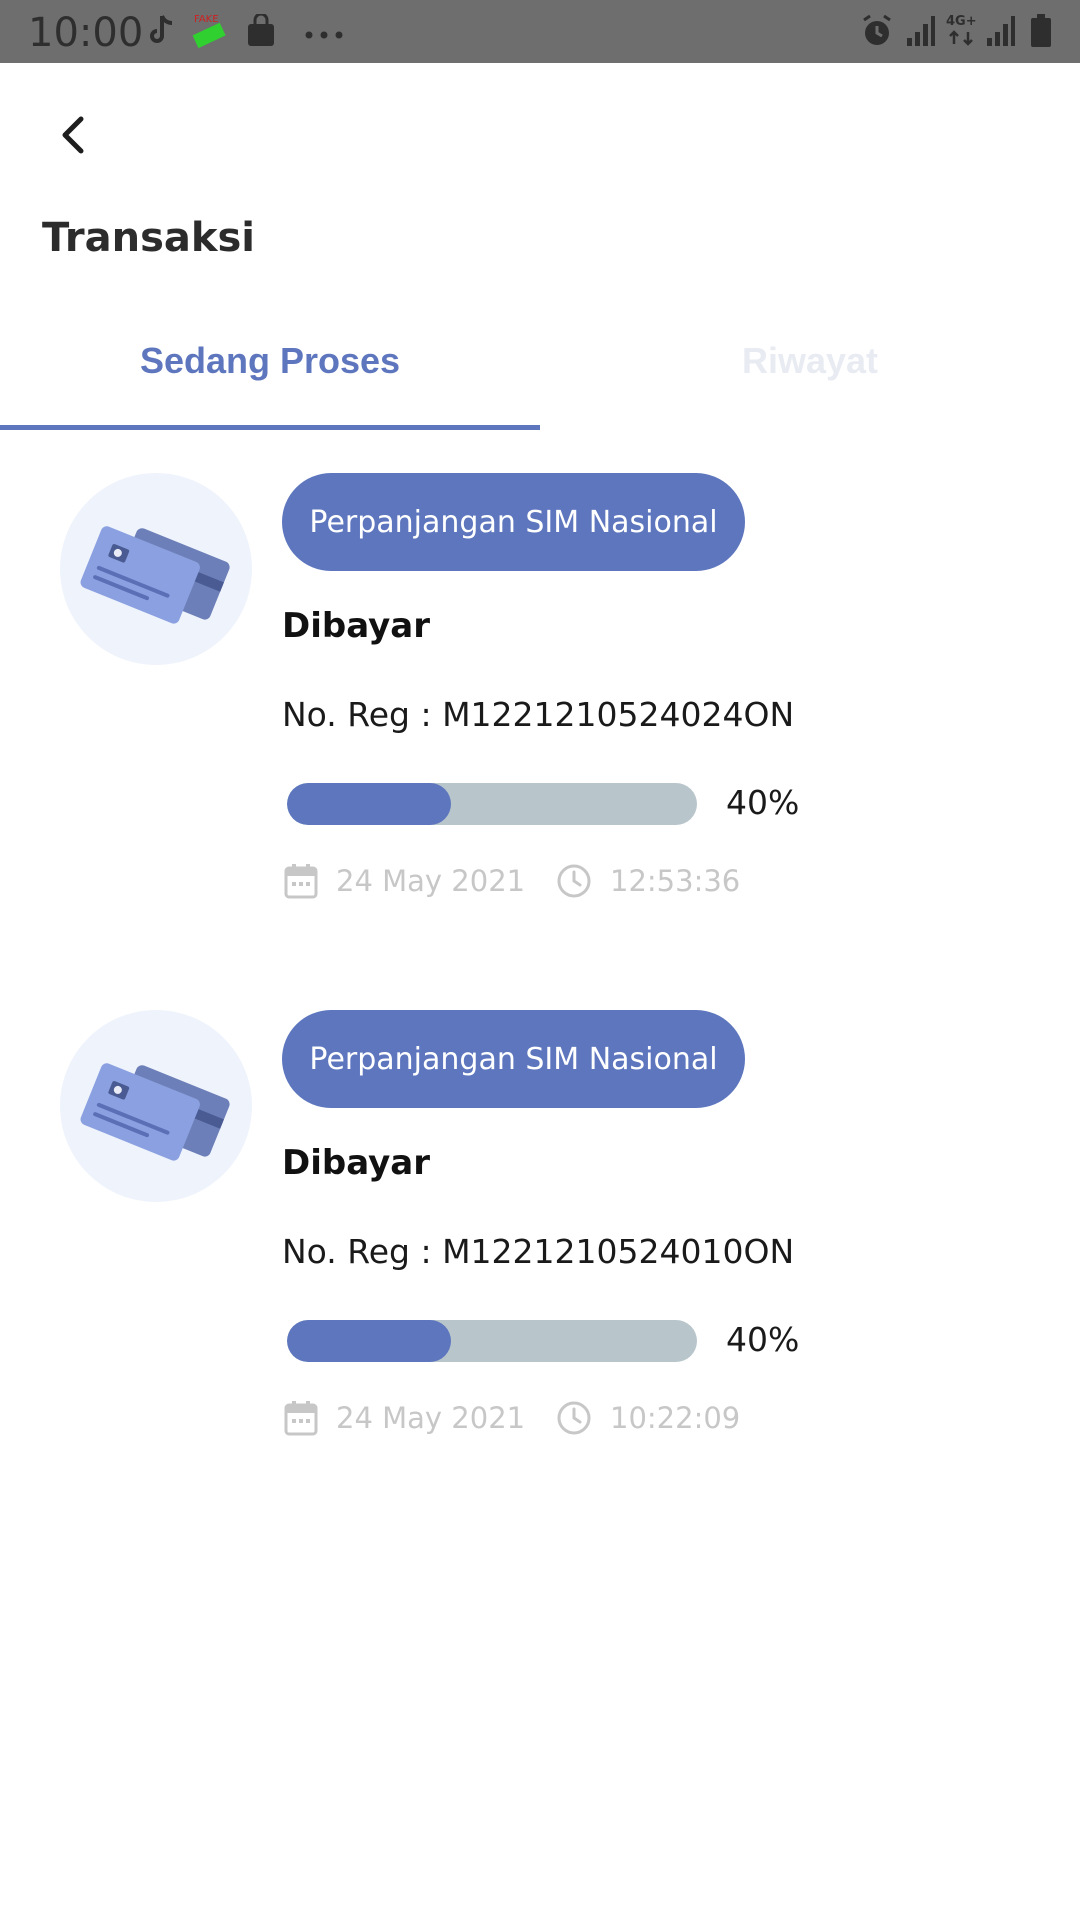  What do you see at coordinates (961, 21) in the screenshot?
I see `svg-text: 4G+` at bounding box center [961, 21].